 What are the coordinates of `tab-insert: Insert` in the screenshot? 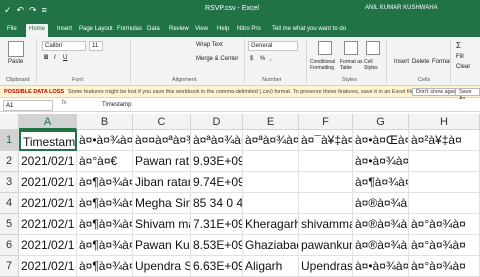 It's located at (64, 29).